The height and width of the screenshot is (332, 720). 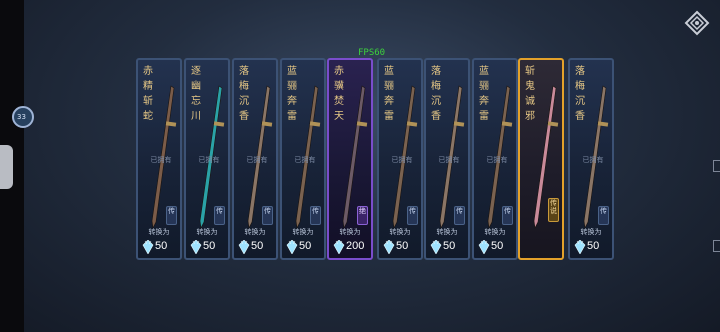 I want to click on convert-amount: 200, so click(x=355, y=246).